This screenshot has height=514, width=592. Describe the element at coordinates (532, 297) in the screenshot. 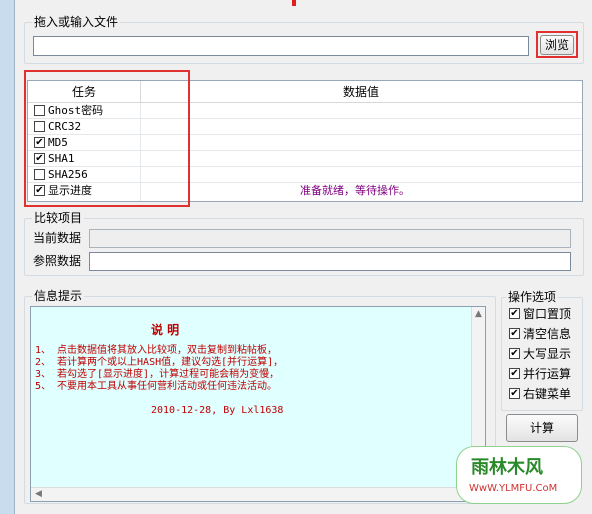

I see `options-group-legend: 操作选项` at that location.